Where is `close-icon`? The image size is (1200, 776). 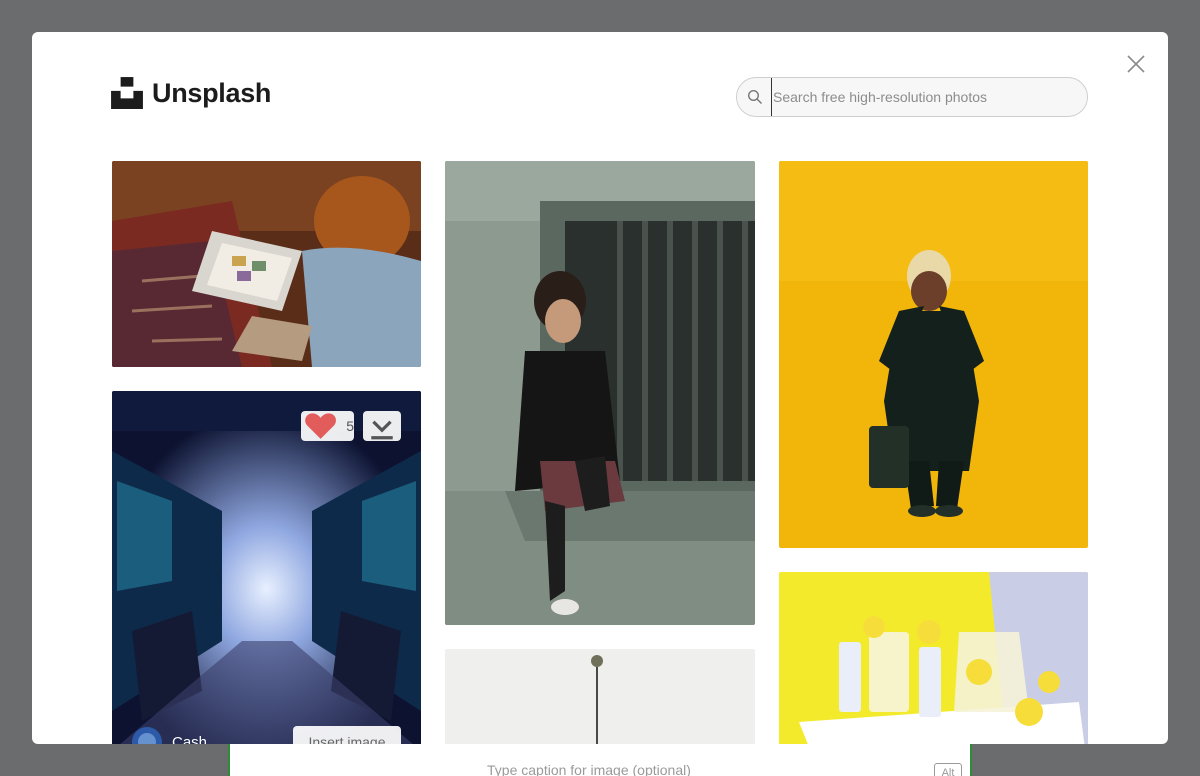
close-icon is located at coordinates (1136, 64).